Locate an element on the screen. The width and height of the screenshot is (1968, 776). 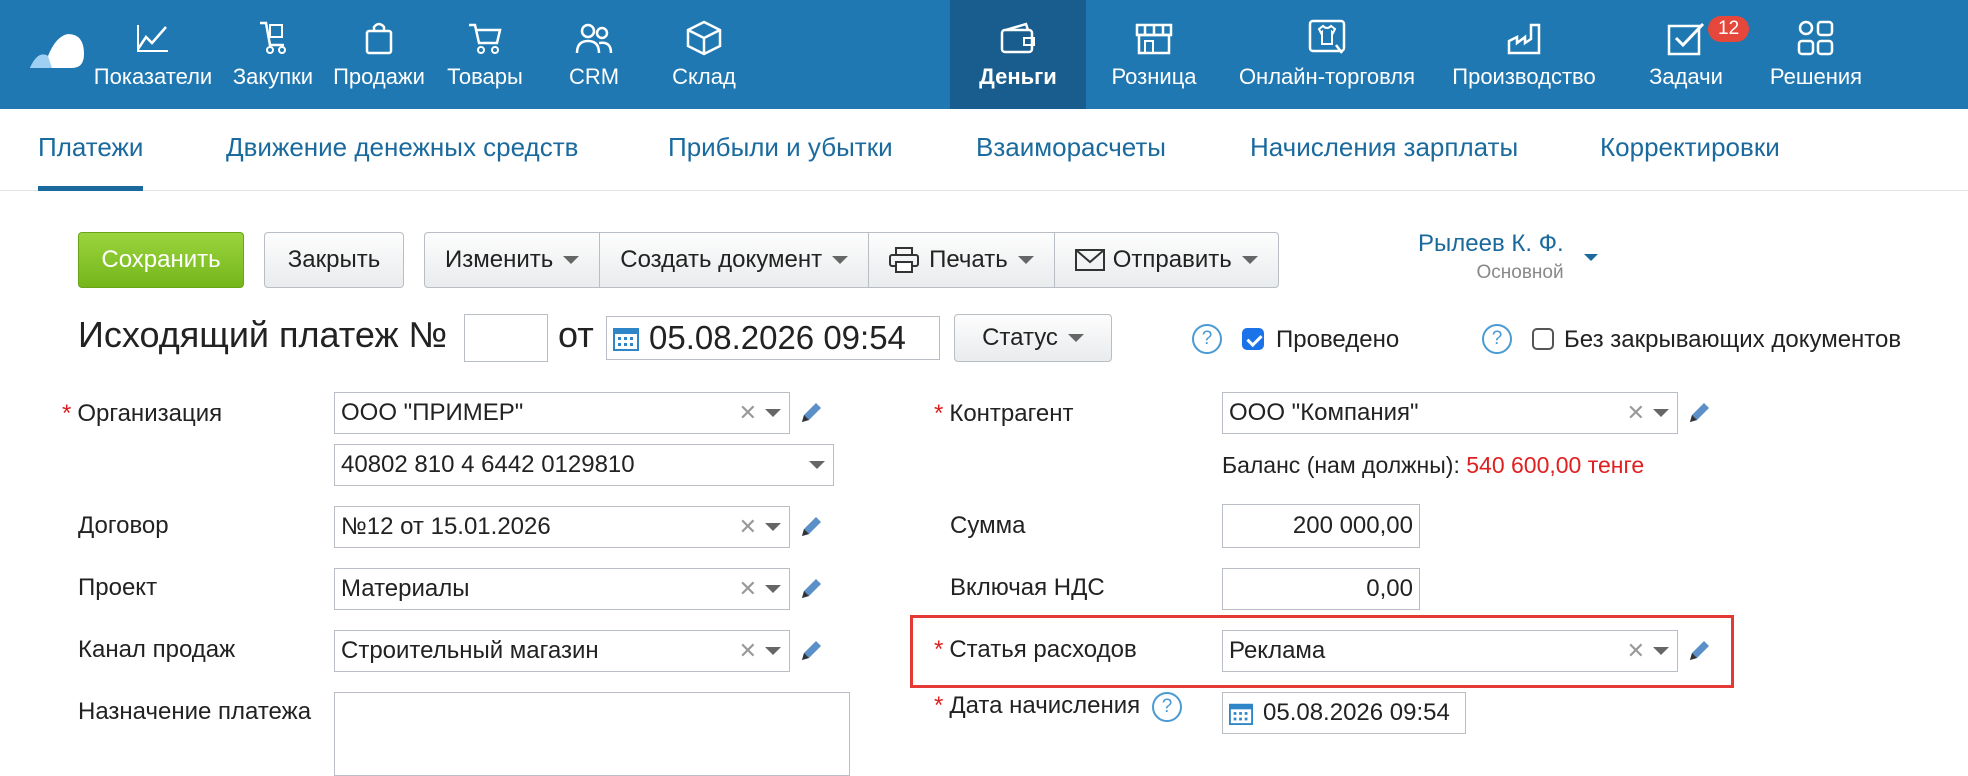
nav-item-goods: Товары is located at coordinates (485, 54).